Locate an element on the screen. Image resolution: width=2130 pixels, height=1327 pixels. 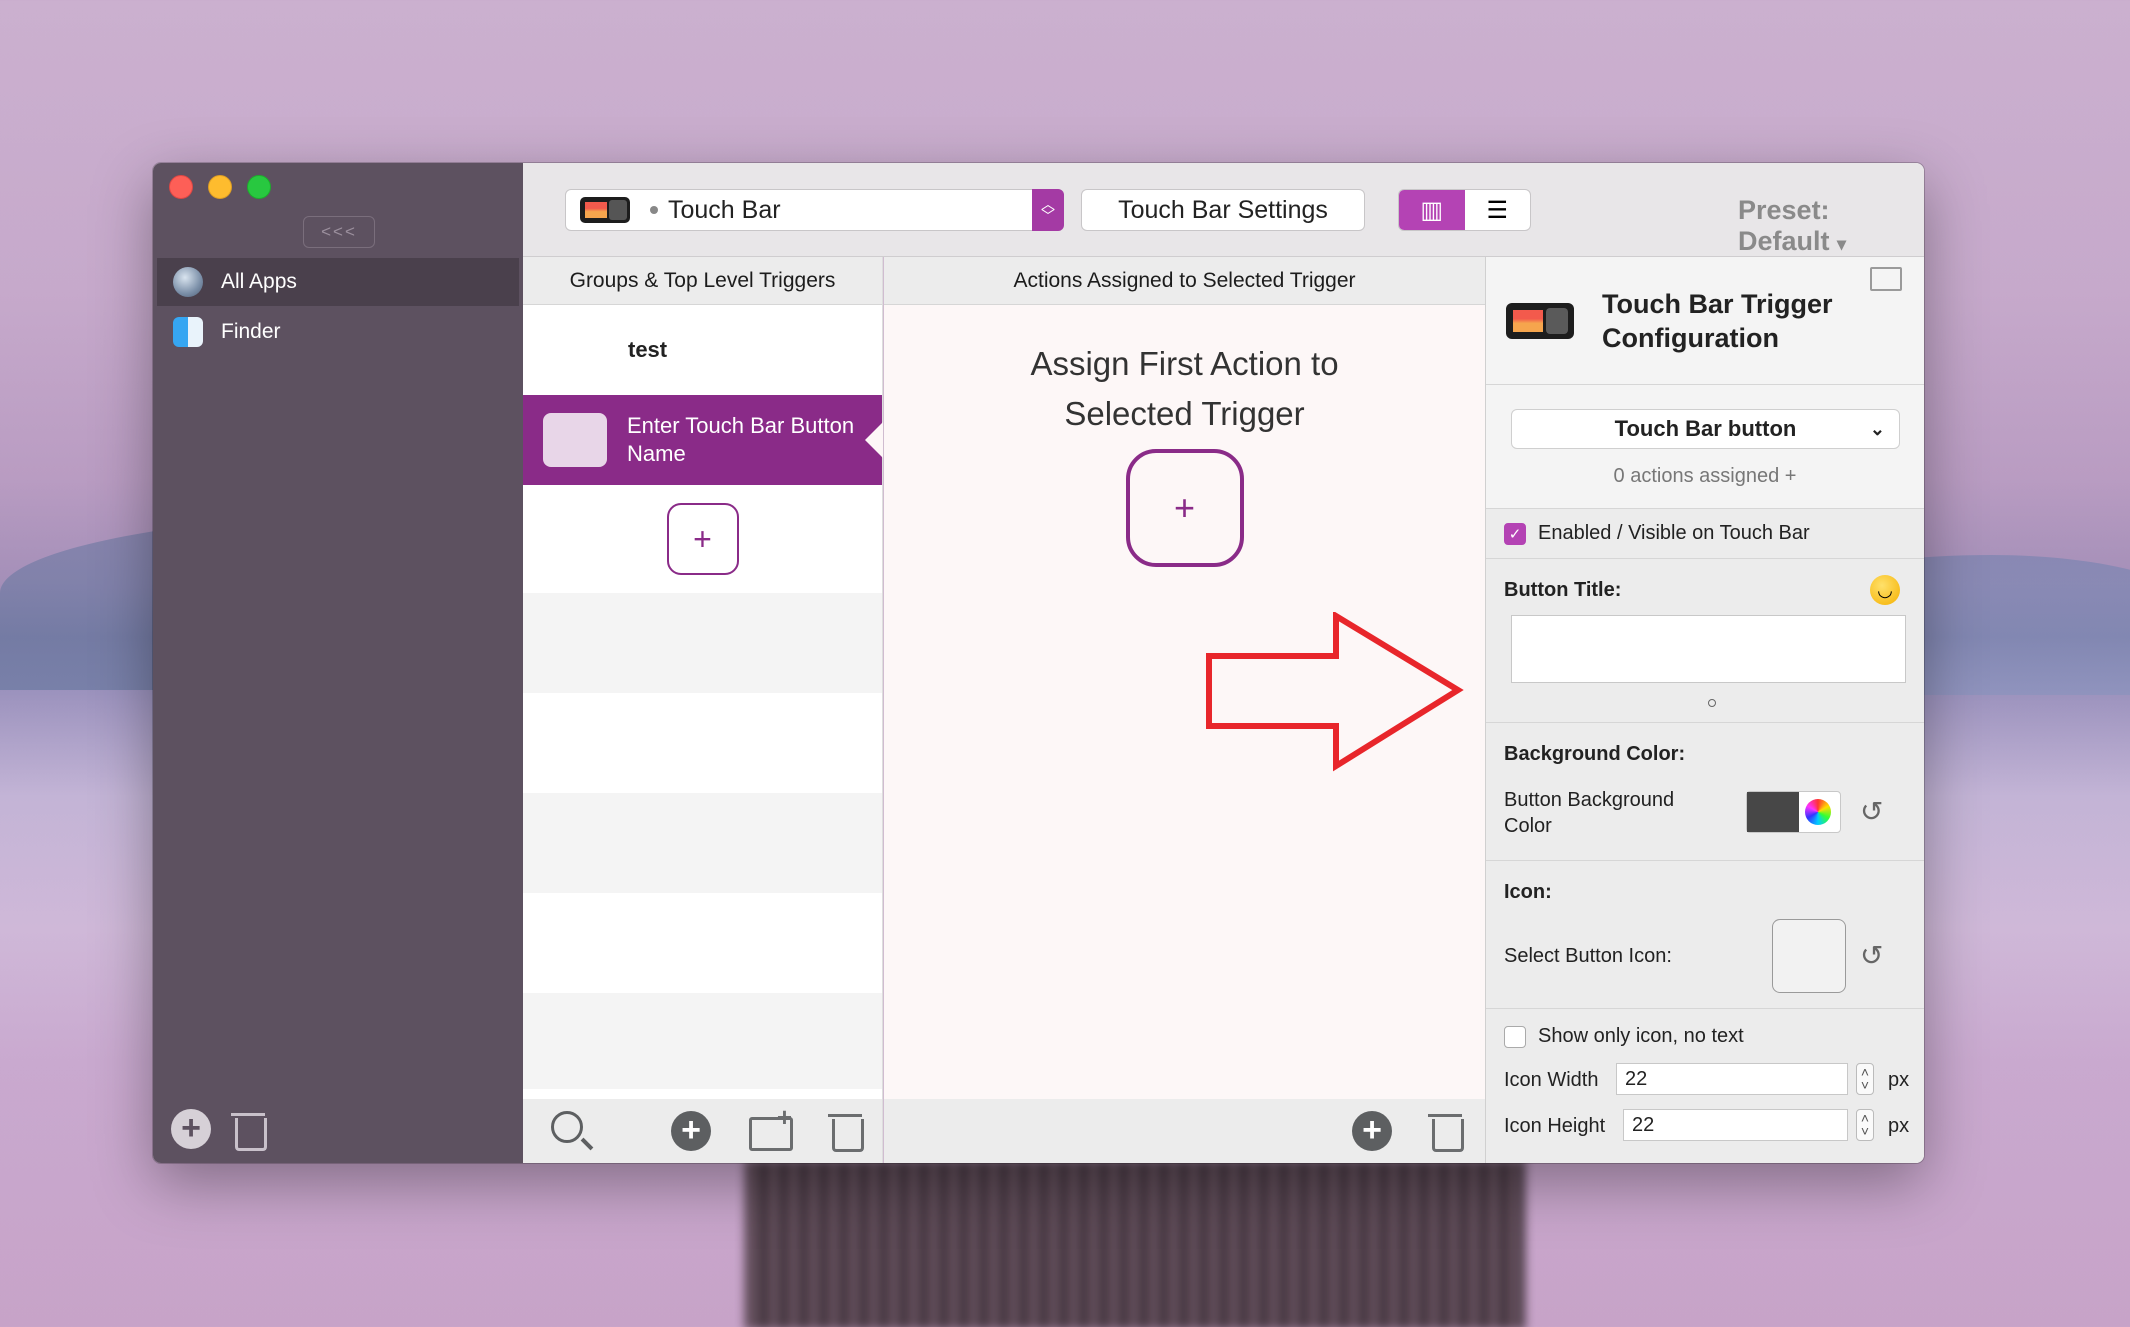
triggers-footer: + is located at coordinates (702, 1131).